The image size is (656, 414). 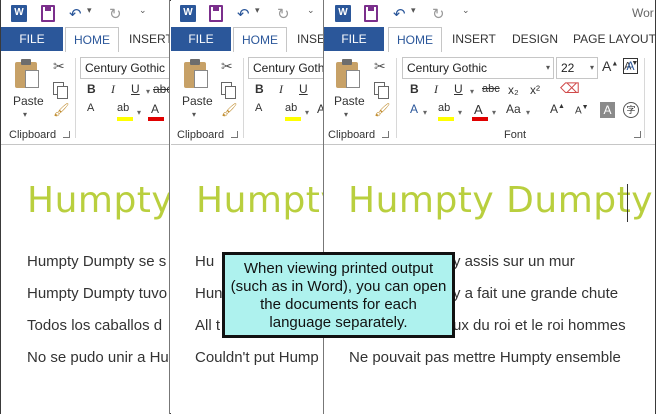 What do you see at coordinates (528, 112) in the screenshot?
I see `change-case-dropdown-icon: ▾` at bounding box center [528, 112].